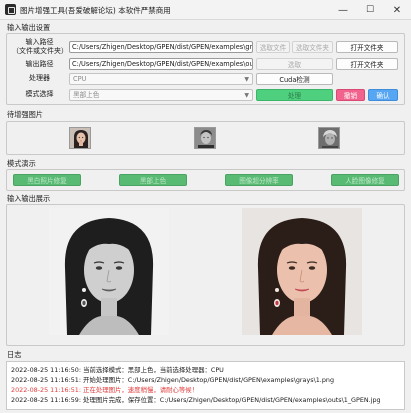 This screenshot has height=413, width=411. I want to click on portrait-woman-grayscale-icon, so click(109, 271).